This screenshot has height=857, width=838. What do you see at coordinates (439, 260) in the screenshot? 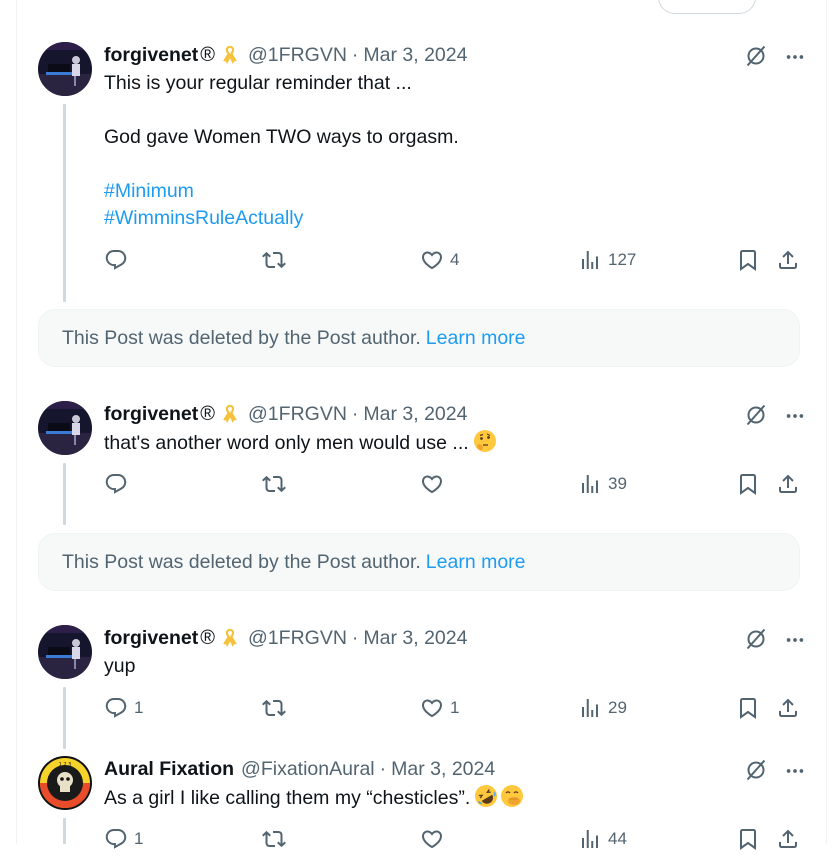
I see `like-button: 4` at bounding box center [439, 260].